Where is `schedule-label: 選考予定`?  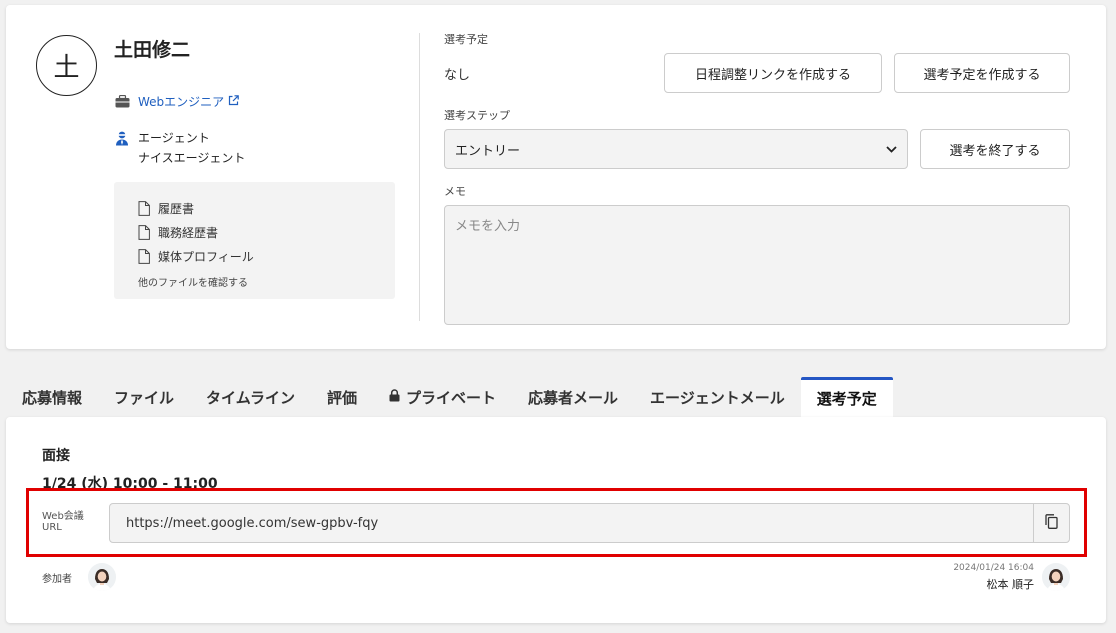
schedule-label: 選考予定 is located at coordinates (466, 39).